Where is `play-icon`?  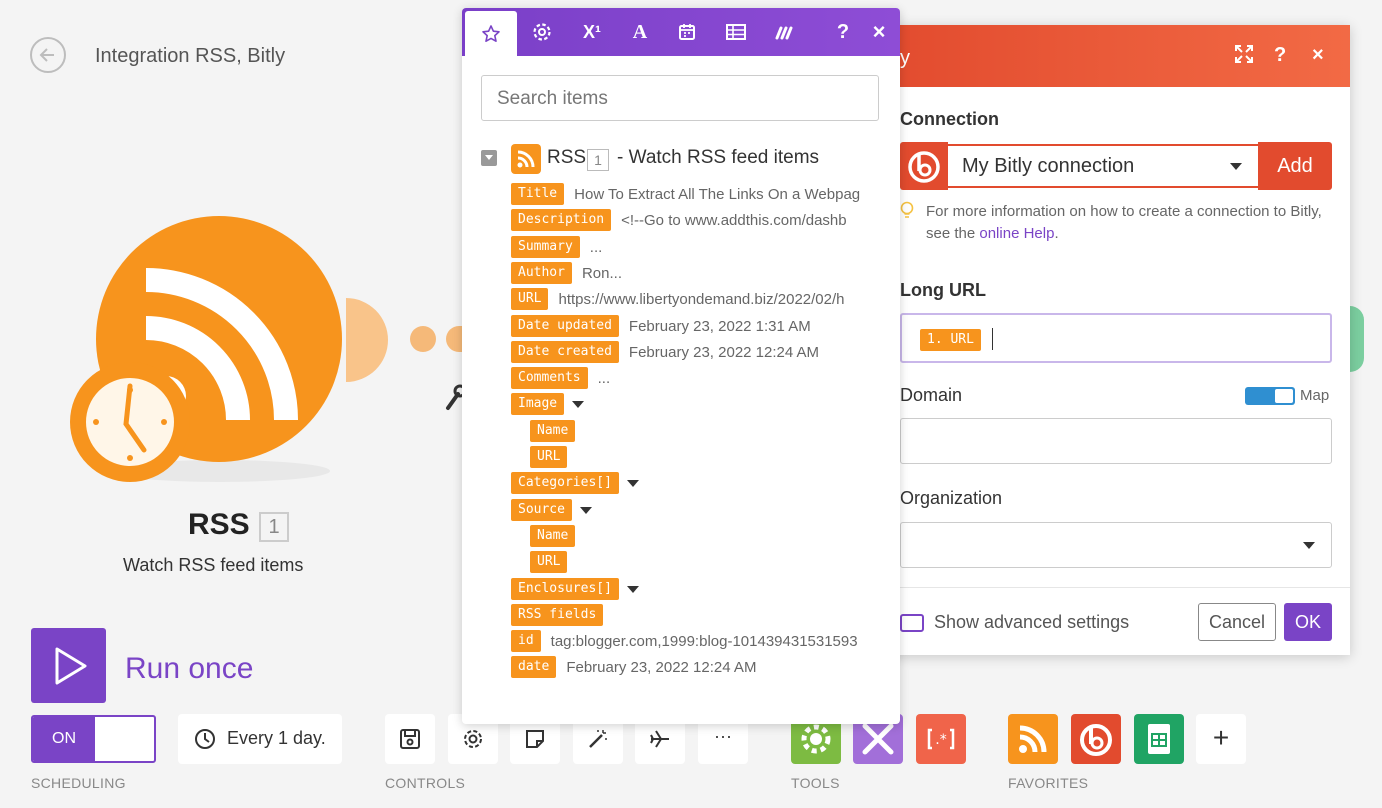
play-icon is located at coordinates (71, 666).